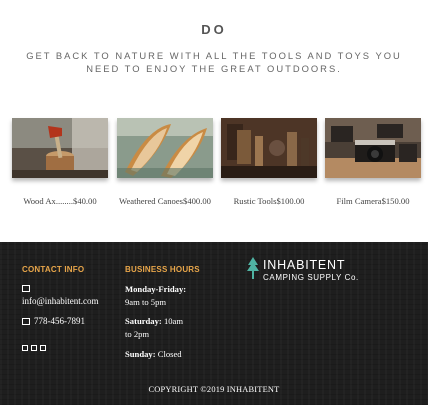  What do you see at coordinates (169, 354) in the screenshot?
I see `sunday-time: Closed` at bounding box center [169, 354].